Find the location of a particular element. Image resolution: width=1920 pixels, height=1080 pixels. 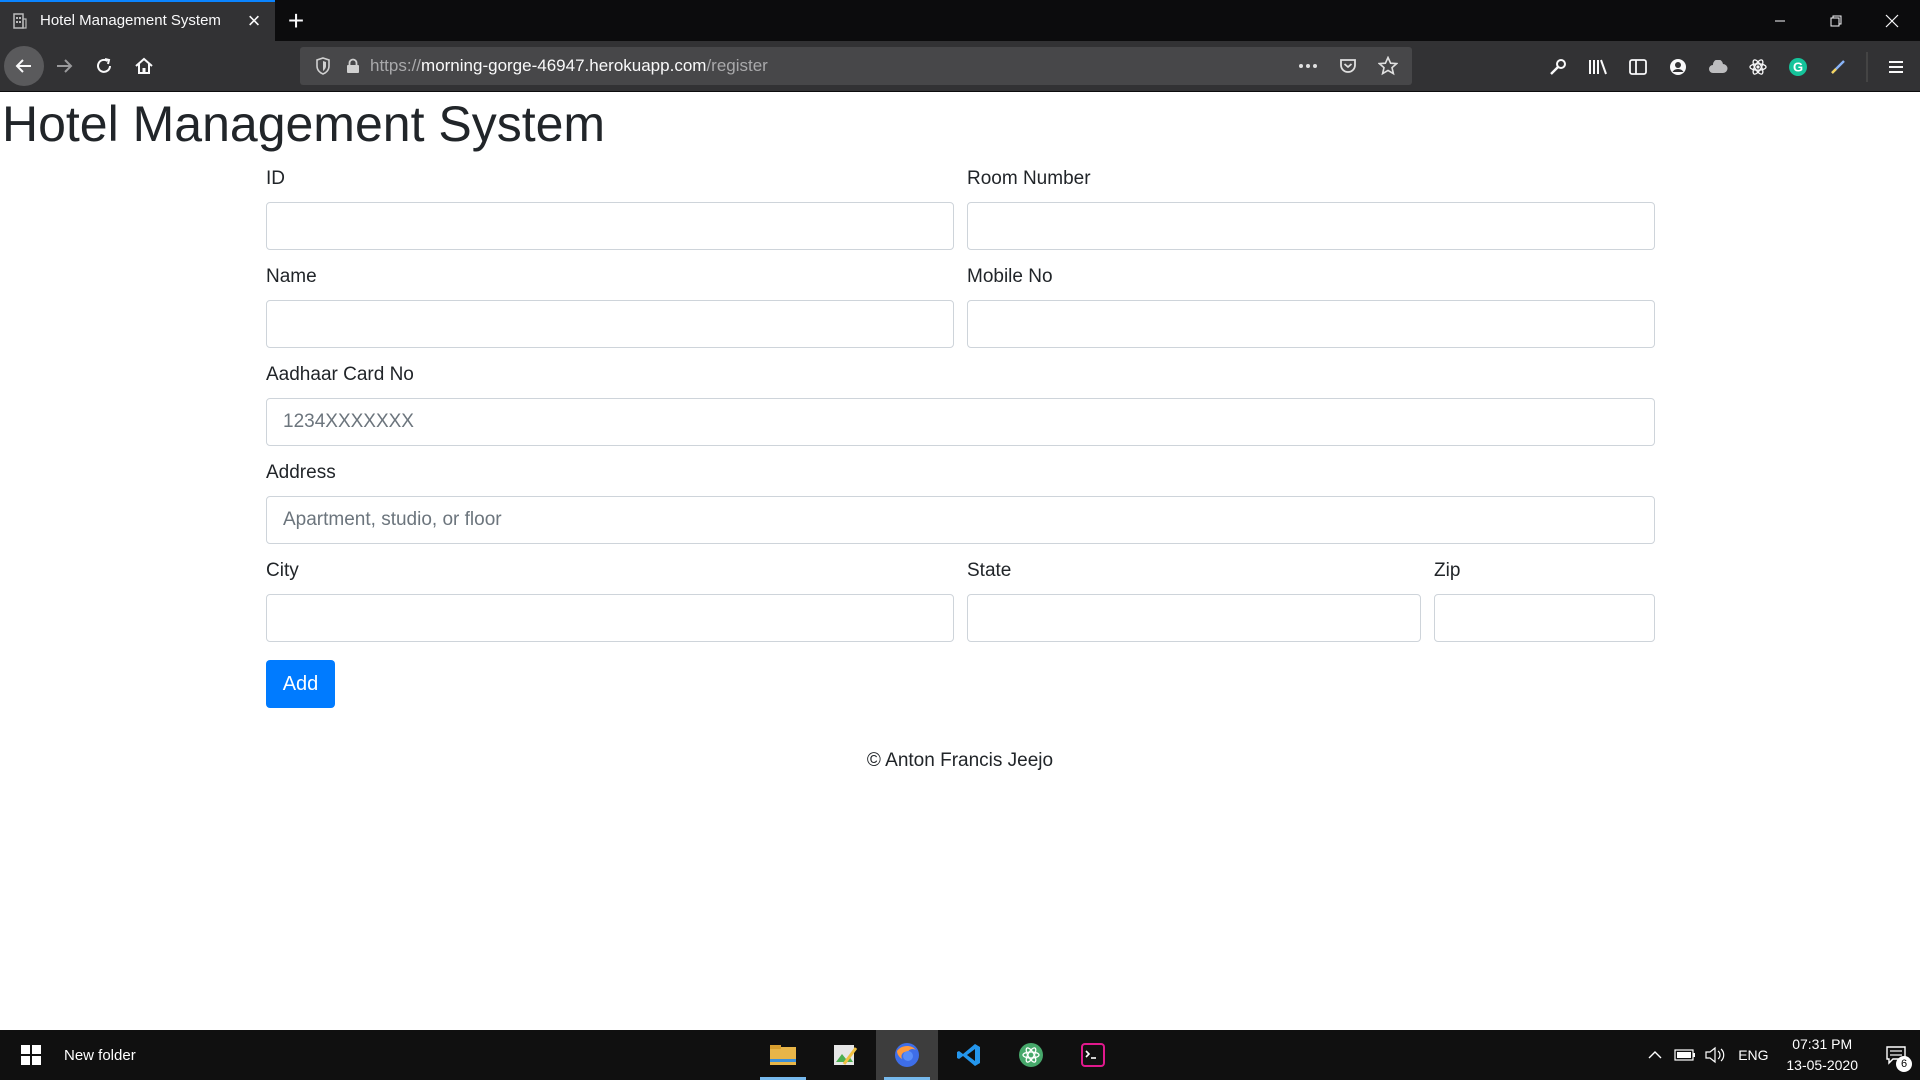

file-explorer-icon is located at coordinates (783, 1055).